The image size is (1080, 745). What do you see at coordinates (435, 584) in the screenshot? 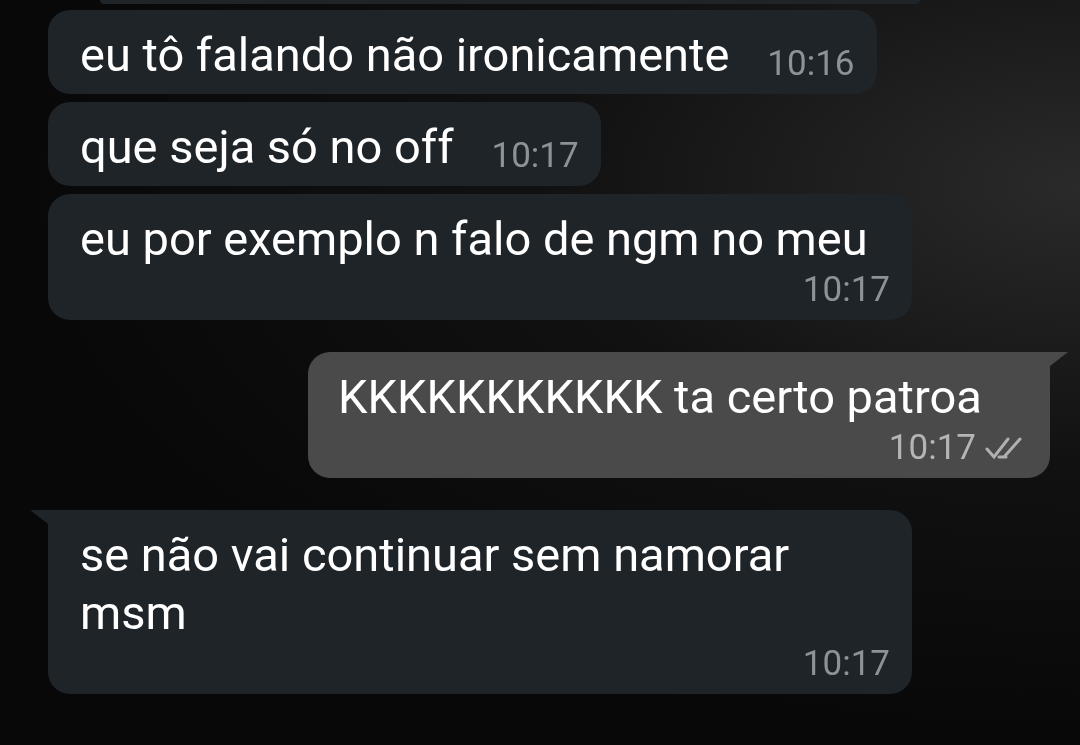
I see `message-text: se não vai continuar sem namorar msm` at bounding box center [435, 584].